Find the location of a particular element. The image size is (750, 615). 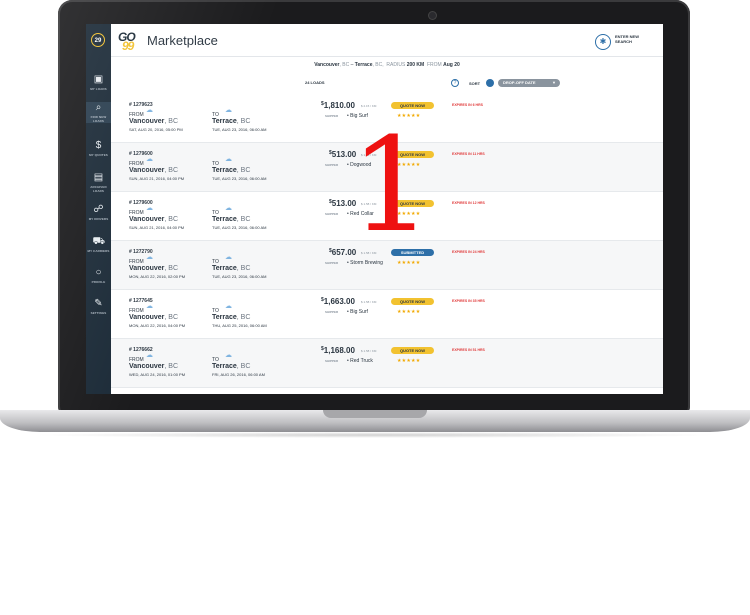

new-search-button: ✱ ENTER NEW SEARCH is located at coordinates (625, 42).